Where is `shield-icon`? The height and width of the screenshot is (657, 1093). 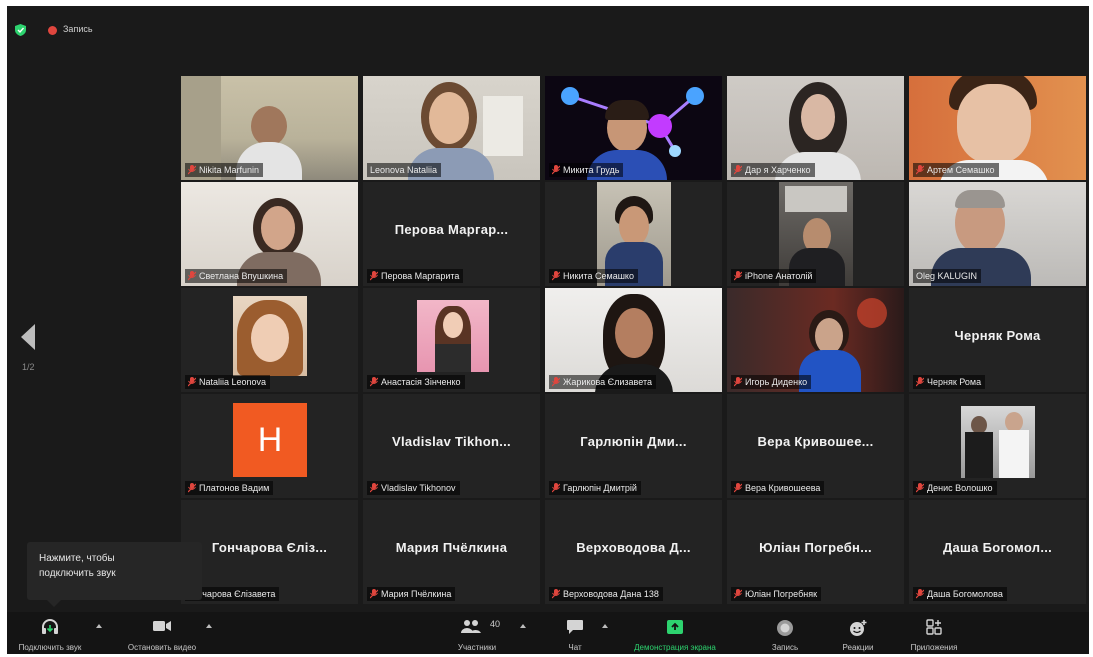 shield-icon is located at coordinates (20, 30).